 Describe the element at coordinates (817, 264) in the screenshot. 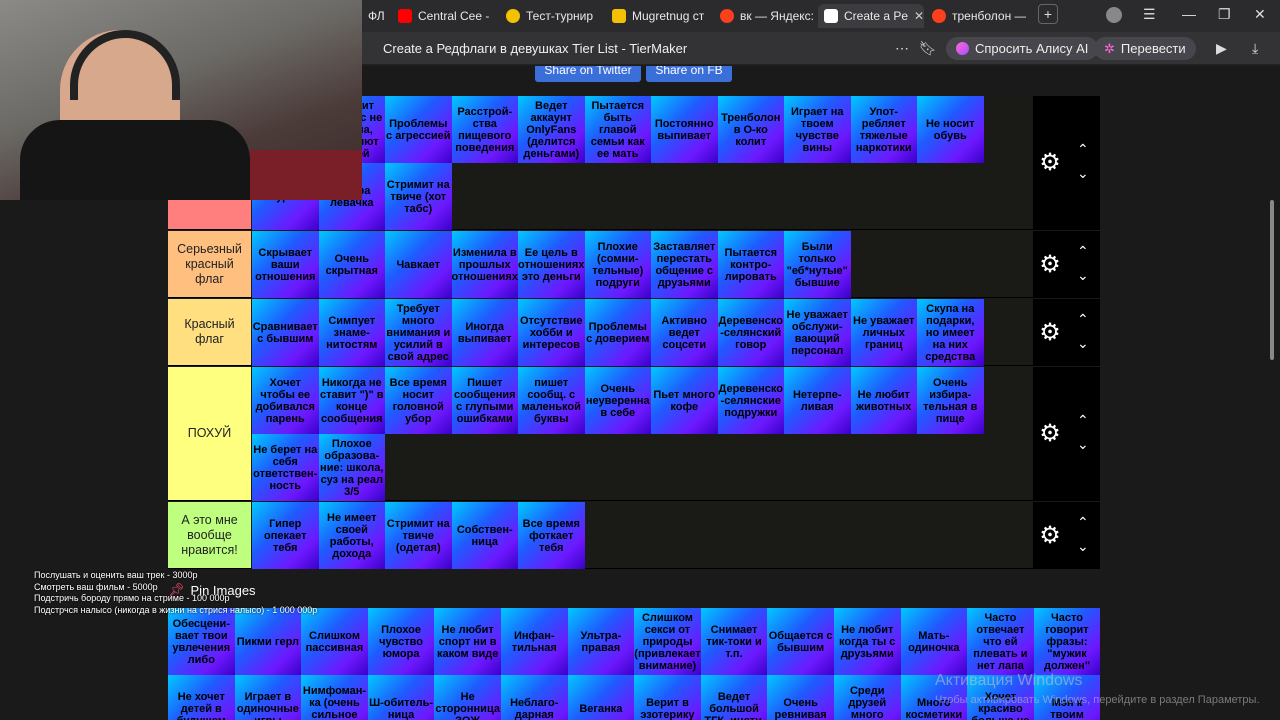

I see `tier-item-card: Были только "еб*нутые" бывшие` at that location.